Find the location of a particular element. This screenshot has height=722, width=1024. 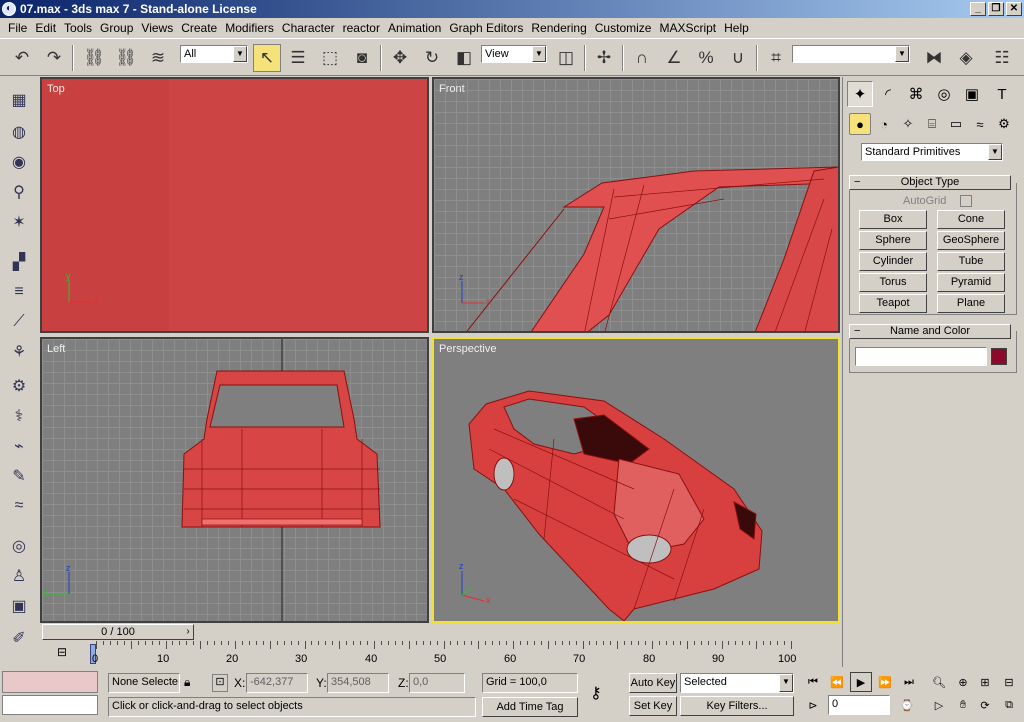

absolute-mode-icon: ⊡ is located at coordinates (220, 683).